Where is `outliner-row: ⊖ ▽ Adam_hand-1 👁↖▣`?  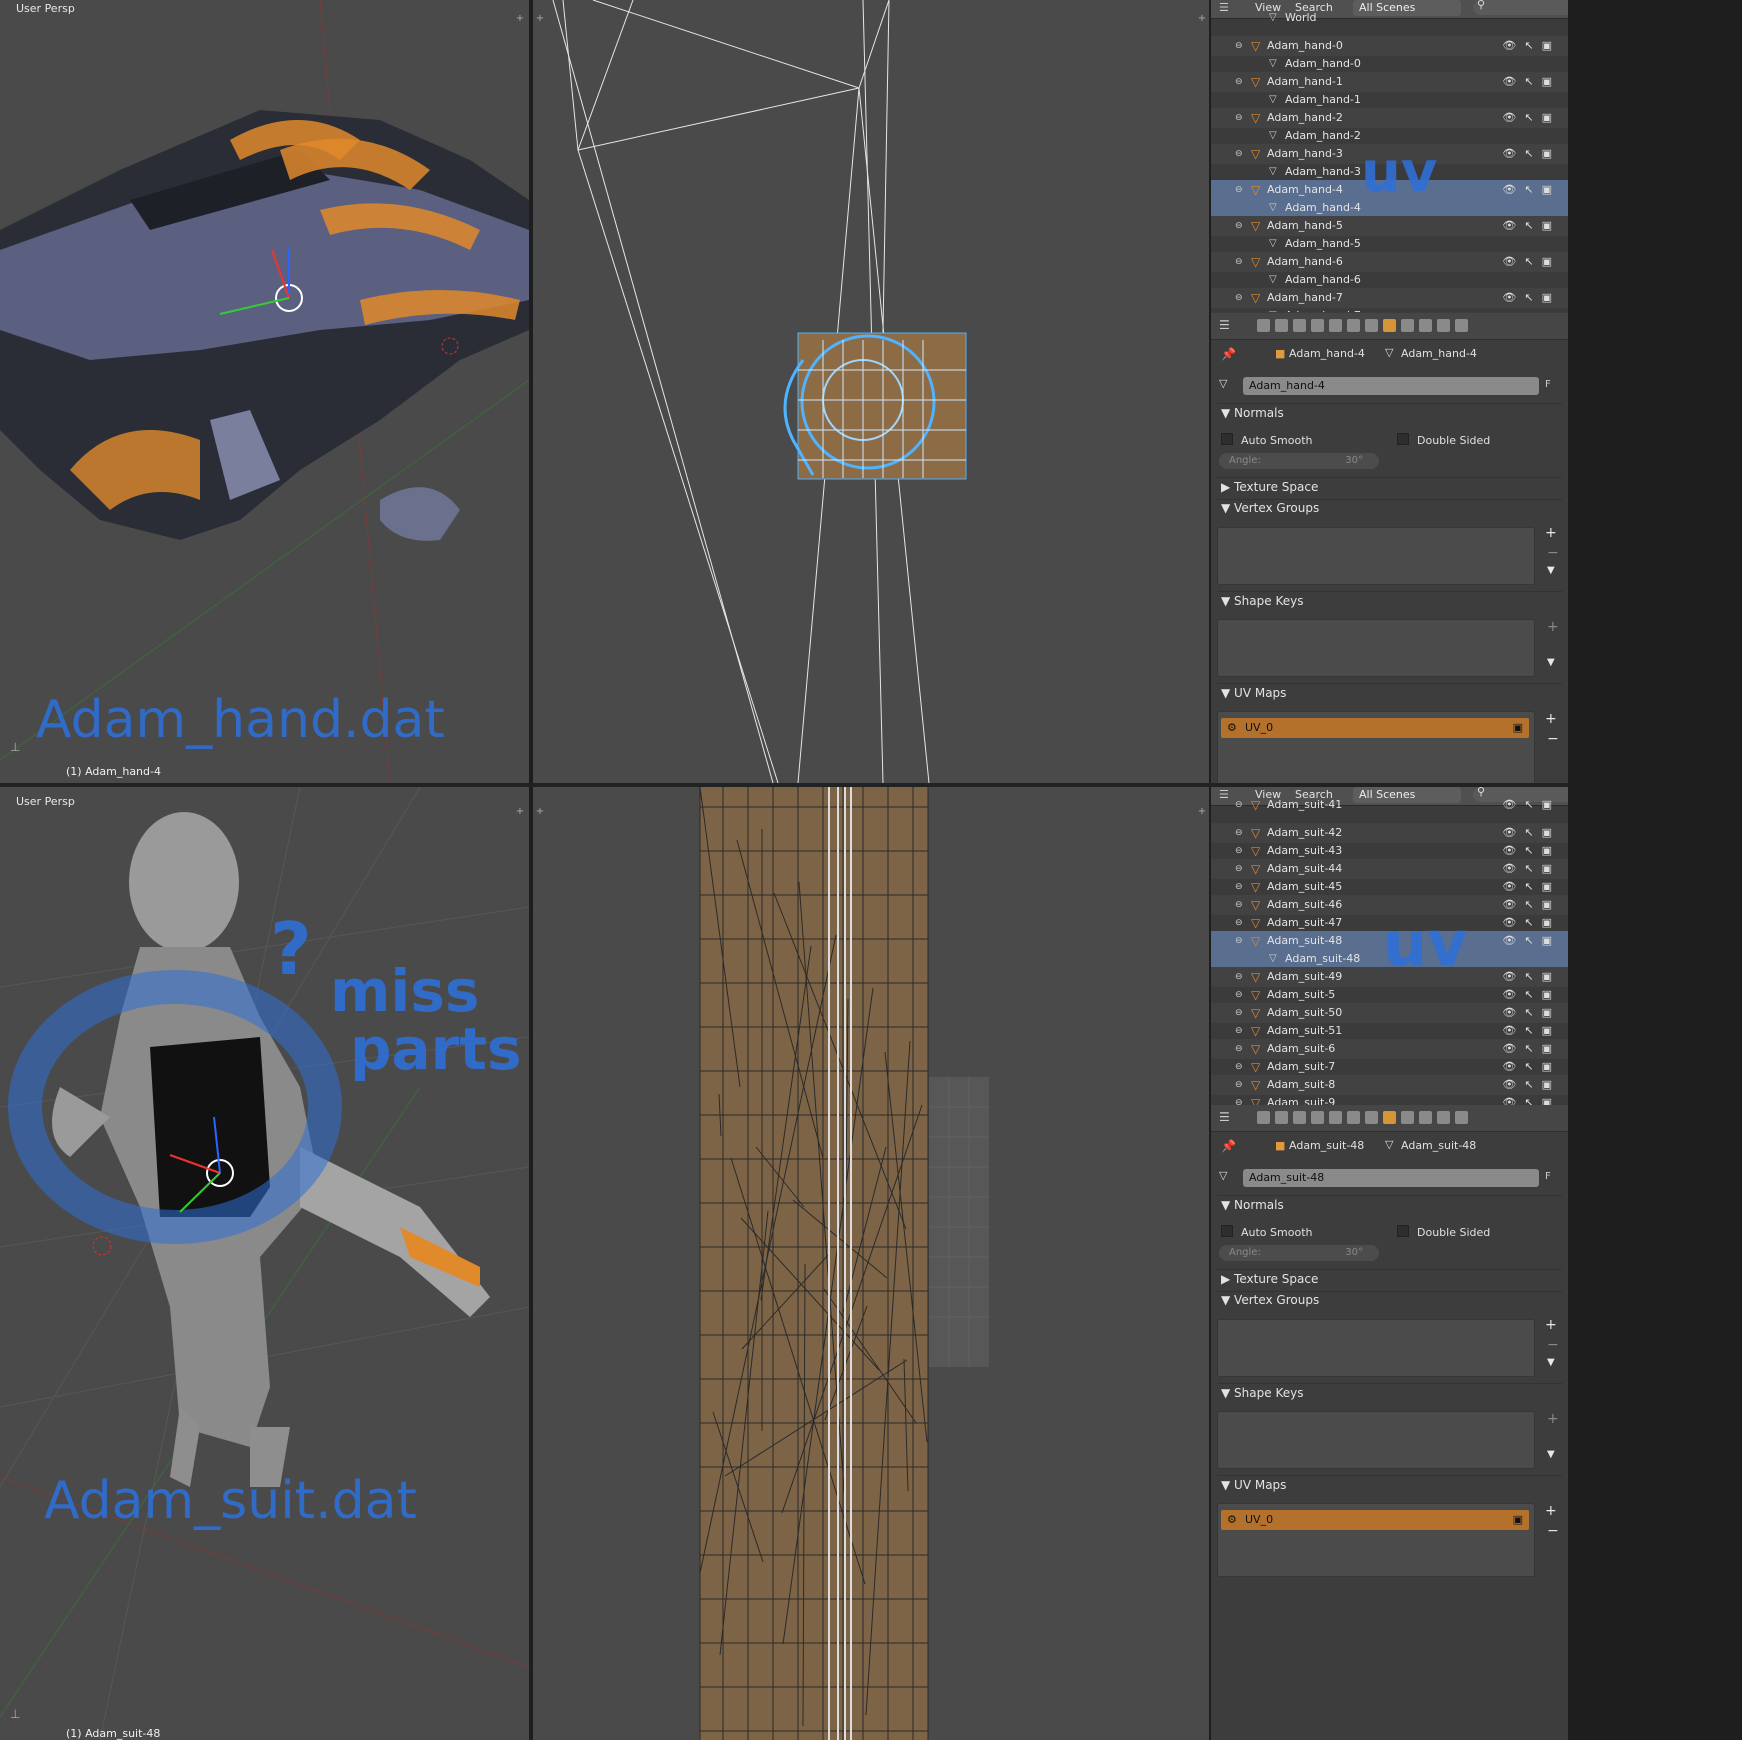
outliner-row: ⊖ ▽ Adam_hand-1 👁↖▣ is located at coordinates (1389, 82).